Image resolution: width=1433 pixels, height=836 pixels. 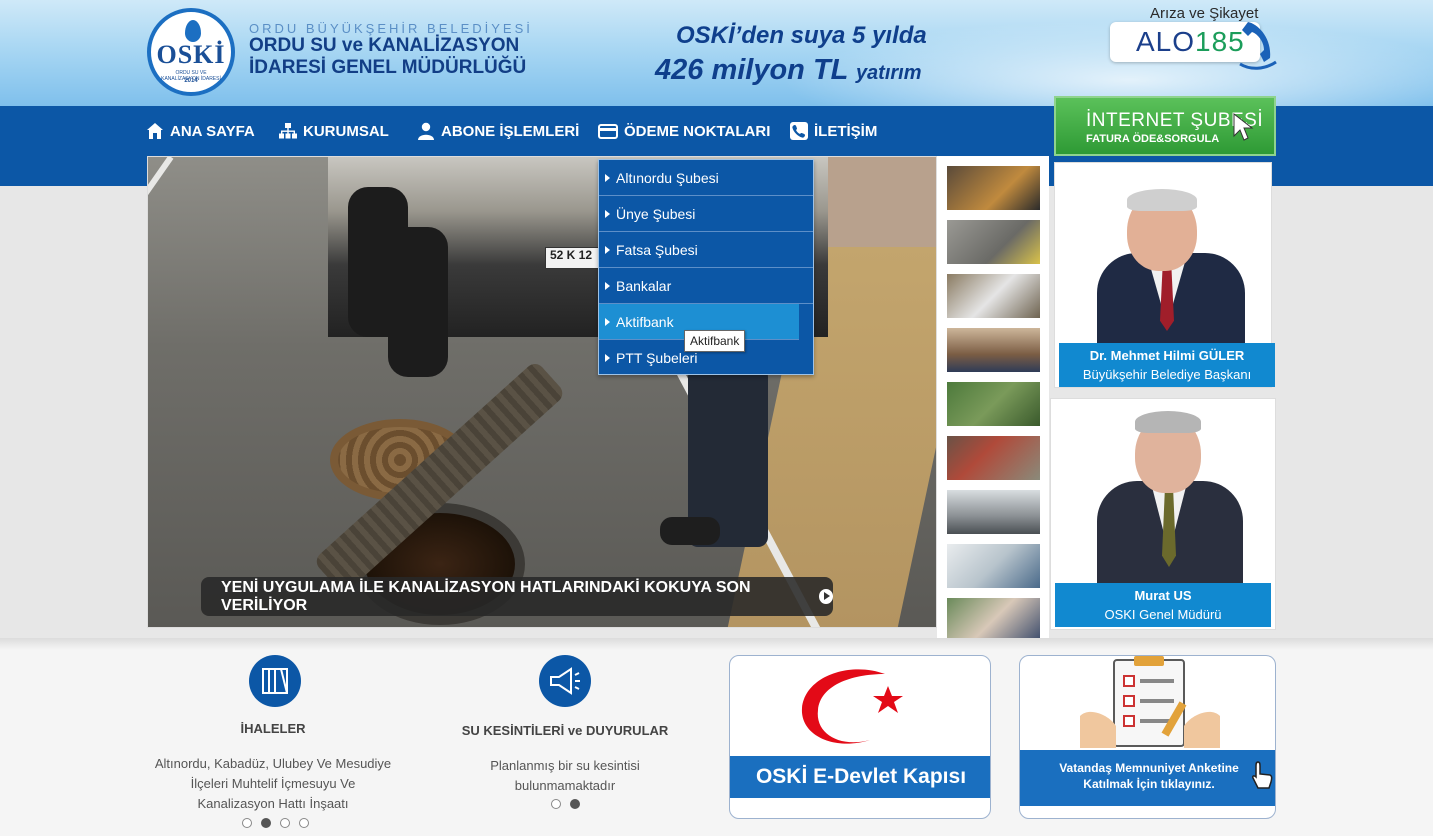 I want to click on books-icon, so click(x=275, y=681).